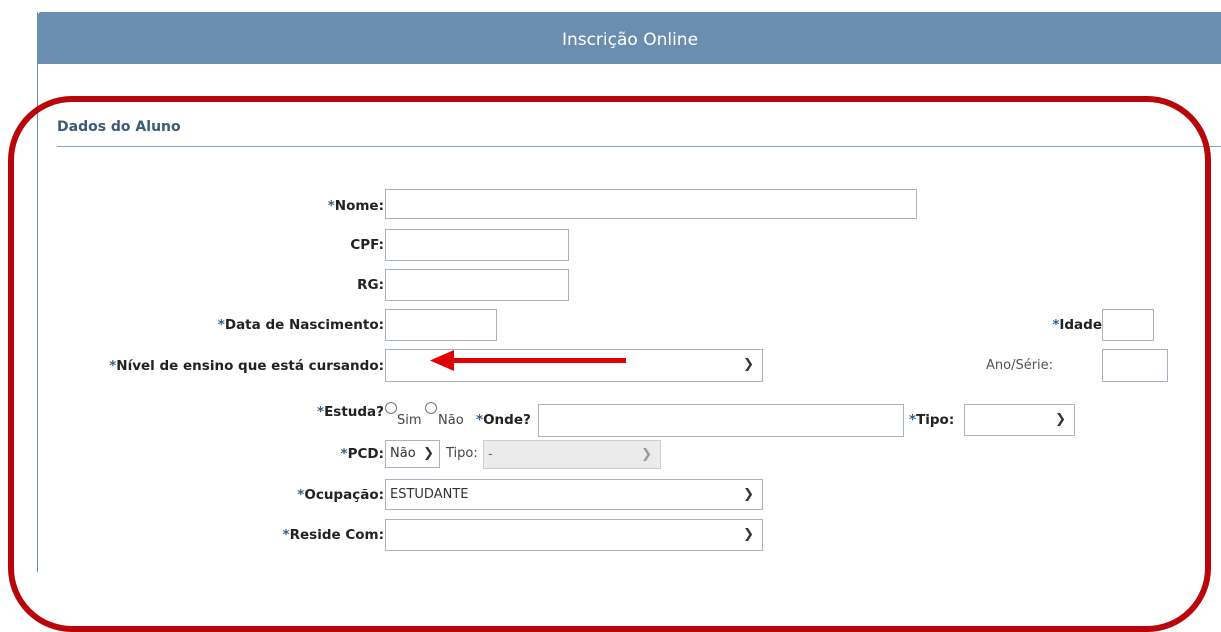 This screenshot has height=632, width=1221. Describe the element at coordinates (431, 408) in the screenshot. I see `estuda-nao-radio` at that location.